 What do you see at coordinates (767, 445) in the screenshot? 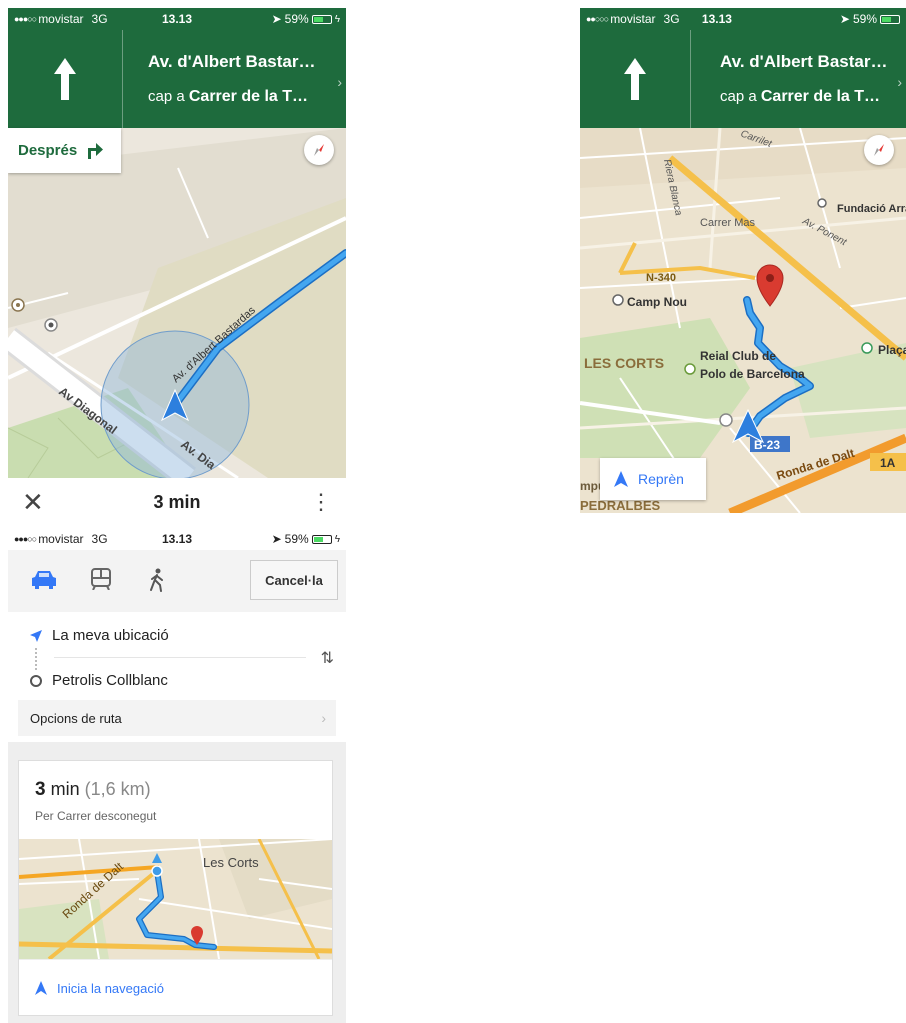
I see `map-label-b23: B-23` at bounding box center [767, 445].